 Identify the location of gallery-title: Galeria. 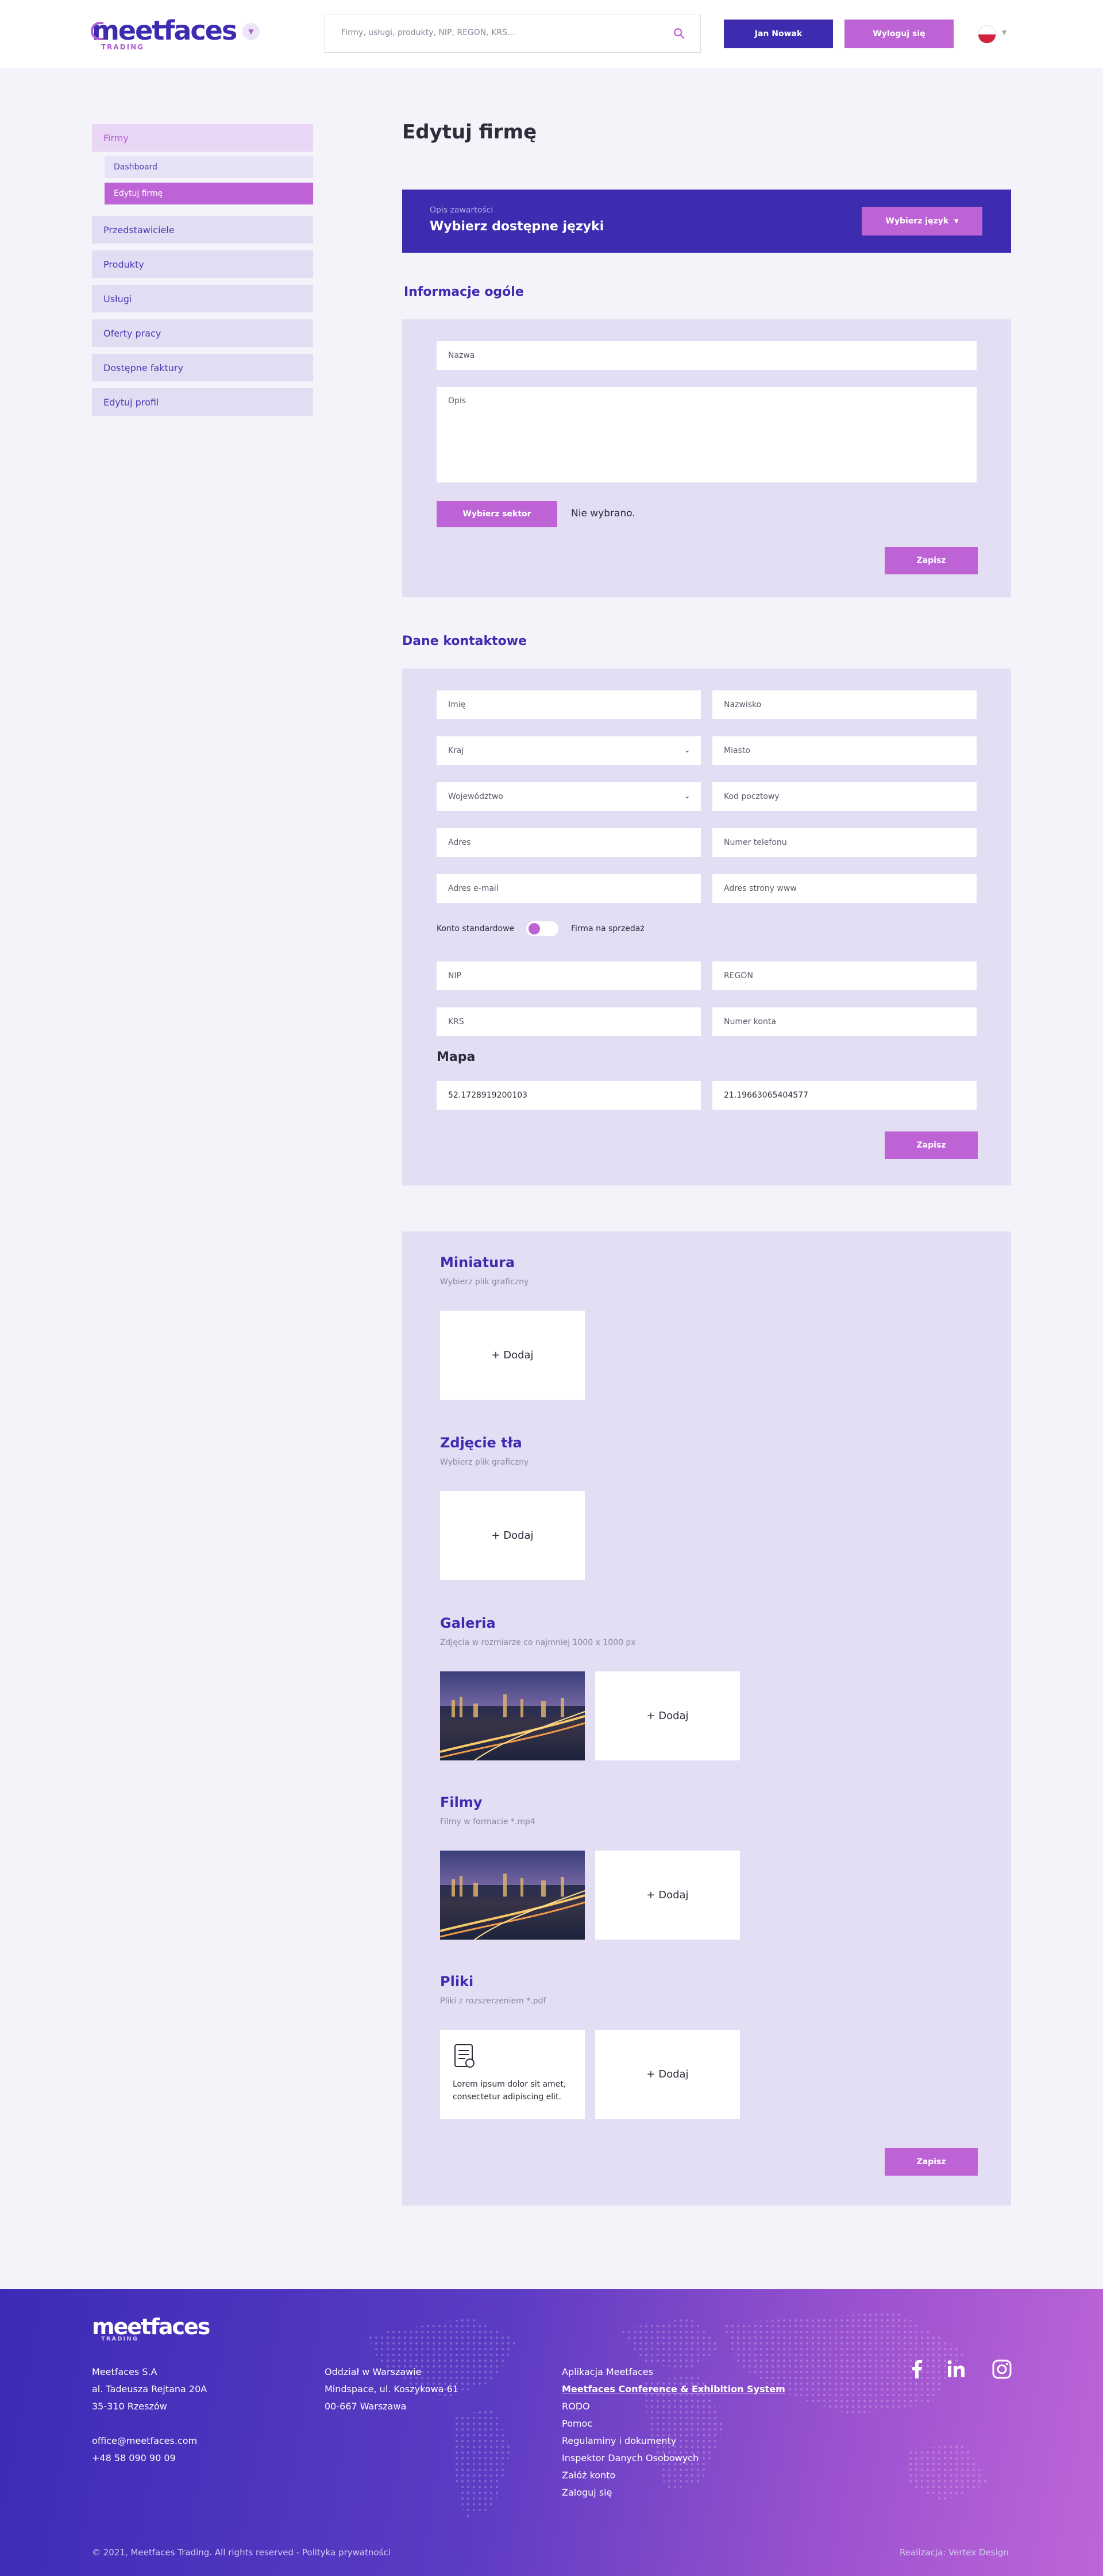
(468, 1623).